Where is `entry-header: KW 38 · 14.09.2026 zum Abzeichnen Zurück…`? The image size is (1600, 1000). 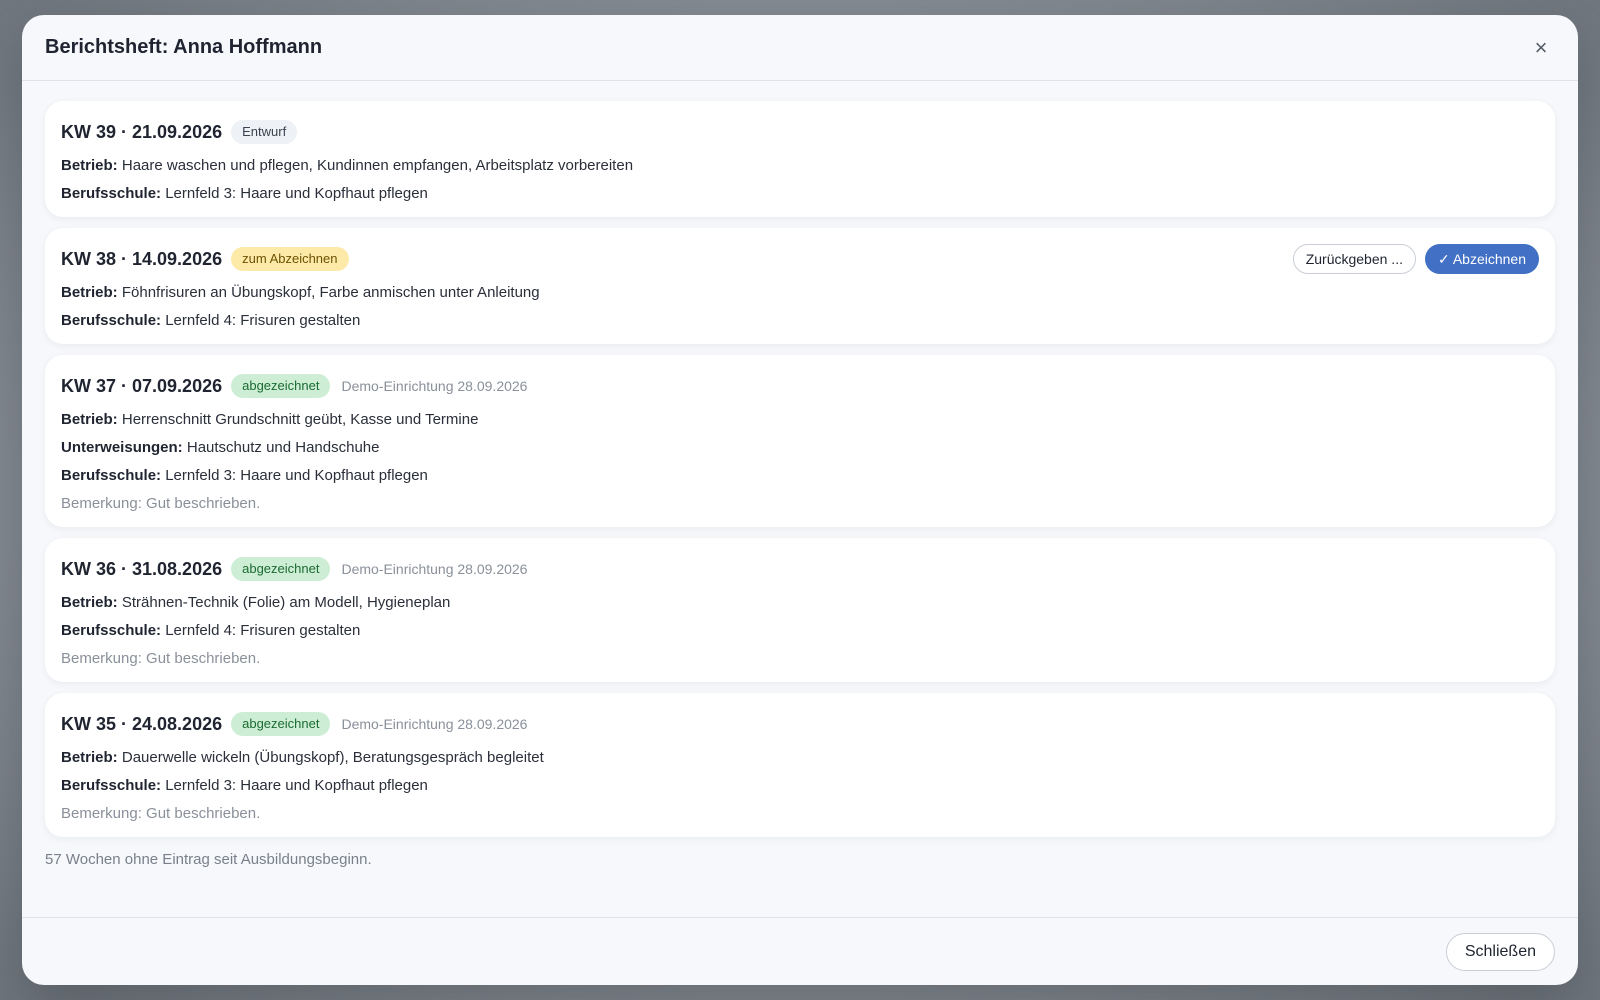
entry-header: KW 38 · 14.09.2026 zum Abzeichnen Zurück… is located at coordinates (800, 259).